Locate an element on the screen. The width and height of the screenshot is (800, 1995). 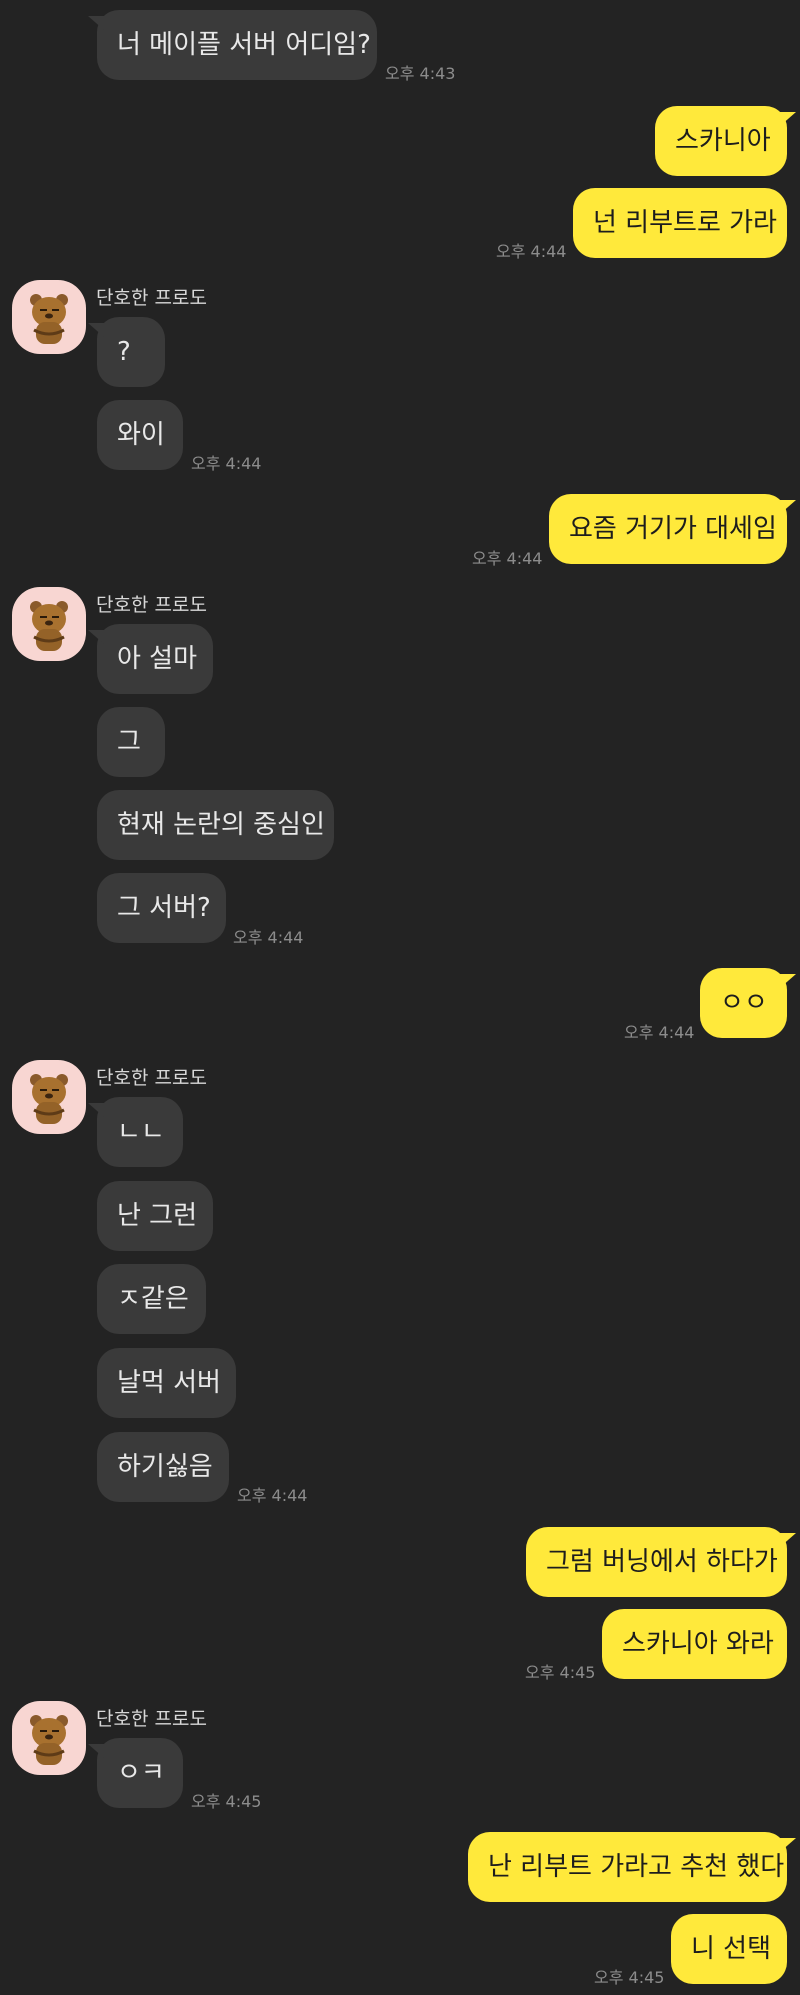
incoming-message: 그 is located at coordinates (131, 742).